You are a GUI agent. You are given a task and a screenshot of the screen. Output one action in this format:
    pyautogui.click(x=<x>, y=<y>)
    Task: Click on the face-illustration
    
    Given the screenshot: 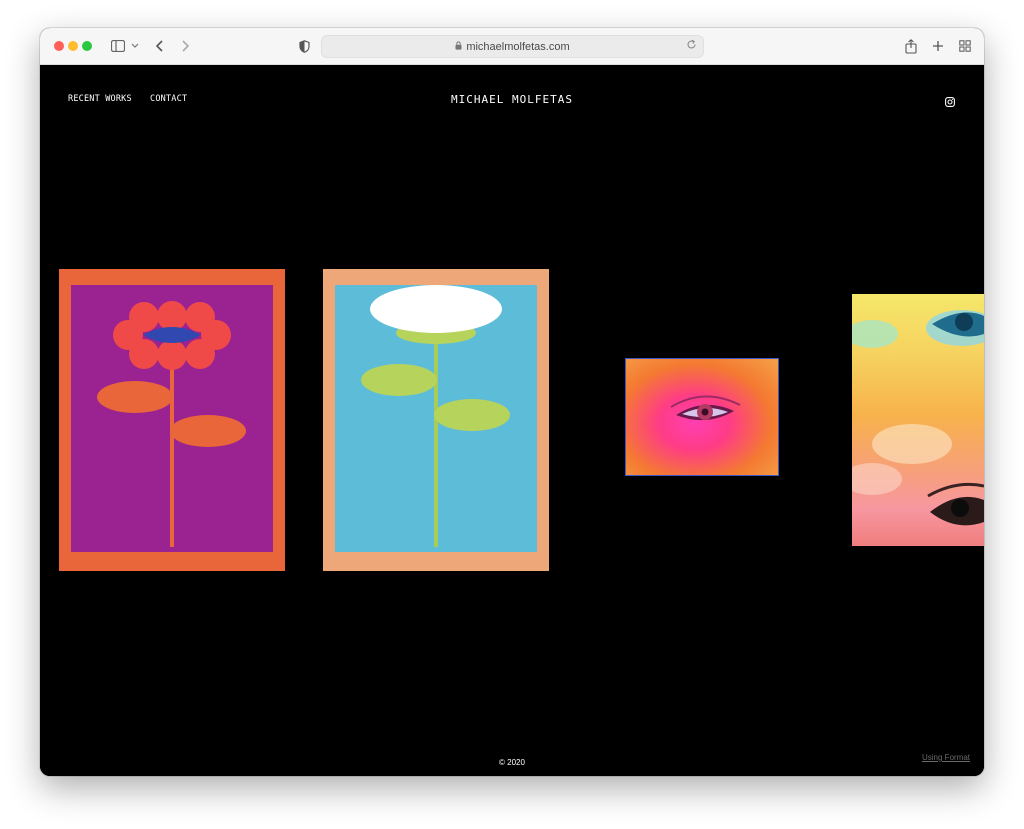 What is the action you would take?
    pyautogui.click(x=918, y=418)
    